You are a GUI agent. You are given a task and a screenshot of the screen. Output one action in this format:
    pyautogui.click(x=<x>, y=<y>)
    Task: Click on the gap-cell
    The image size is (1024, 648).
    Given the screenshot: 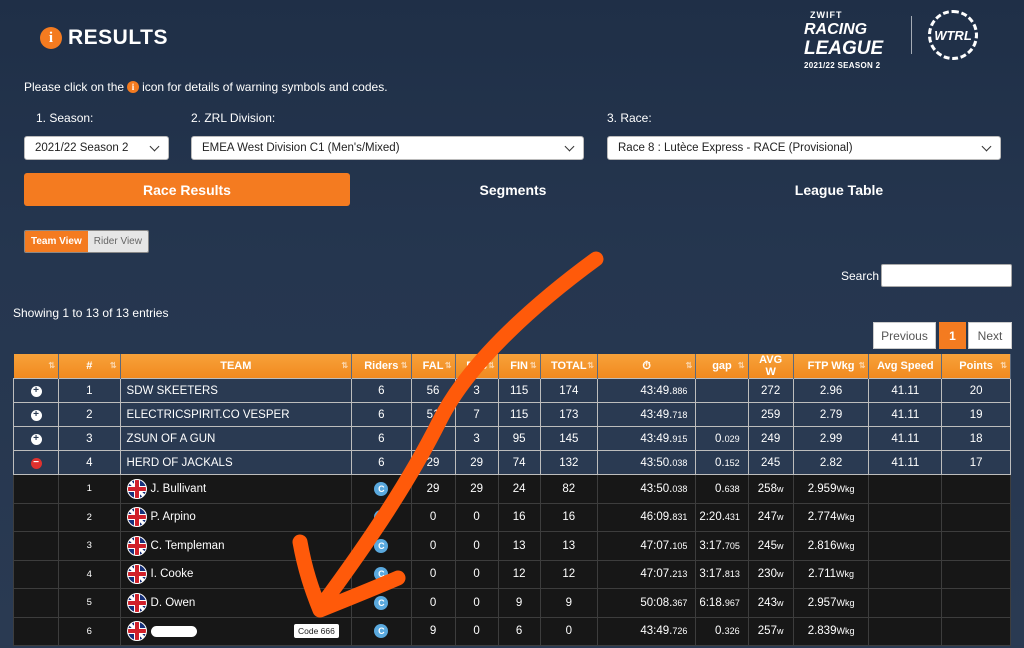 What is the action you would take?
    pyautogui.click(x=722, y=414)
    